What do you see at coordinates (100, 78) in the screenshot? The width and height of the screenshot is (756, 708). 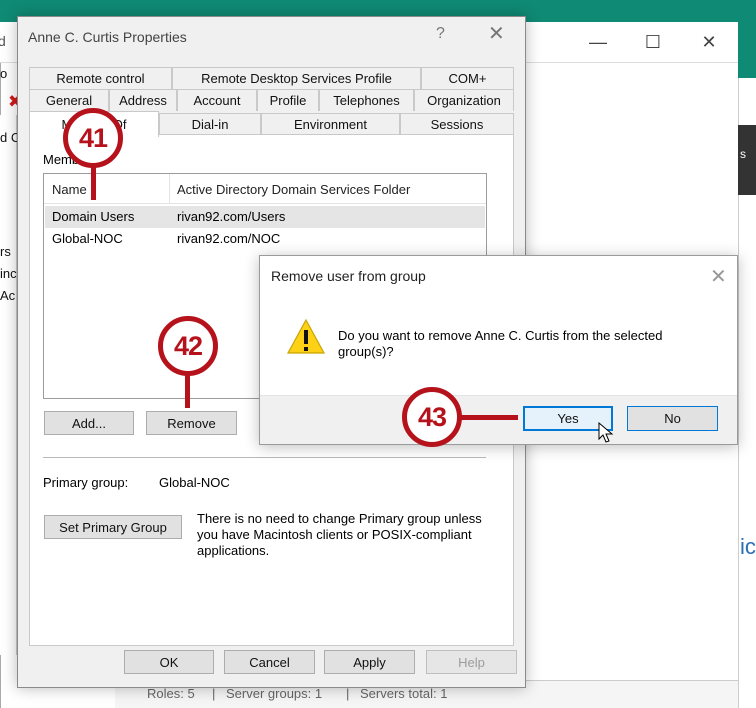 I see `tab-remote-control: Remote control` at bounding box center [100, 78].